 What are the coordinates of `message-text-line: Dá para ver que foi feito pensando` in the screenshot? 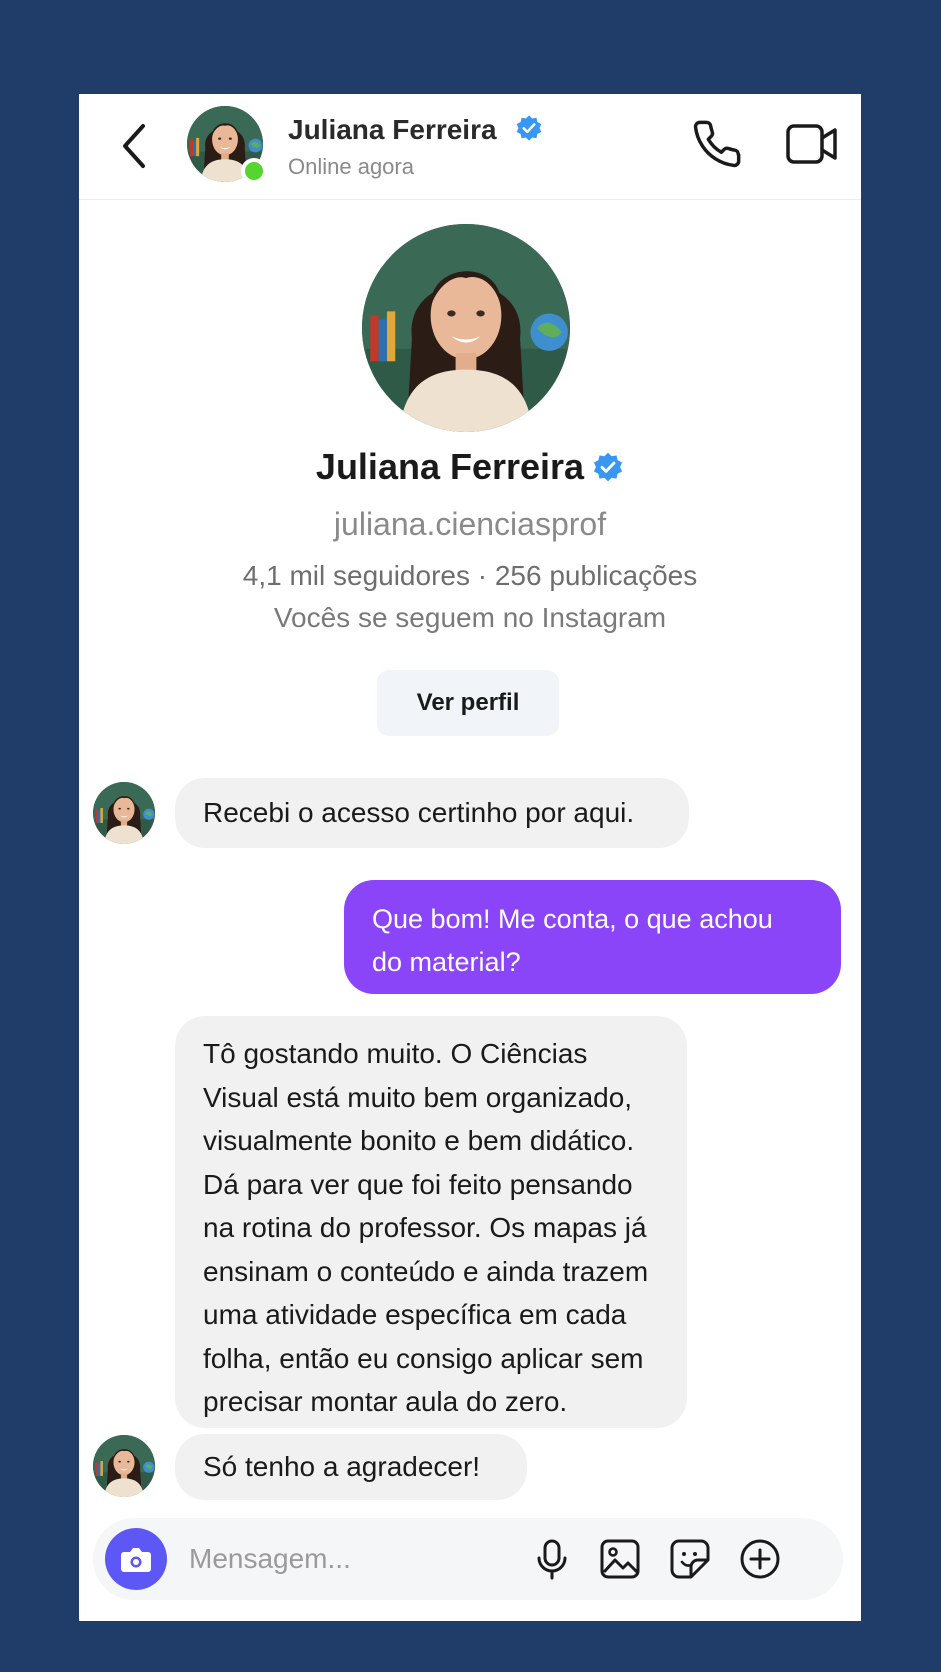 It's located at (418, 1184).